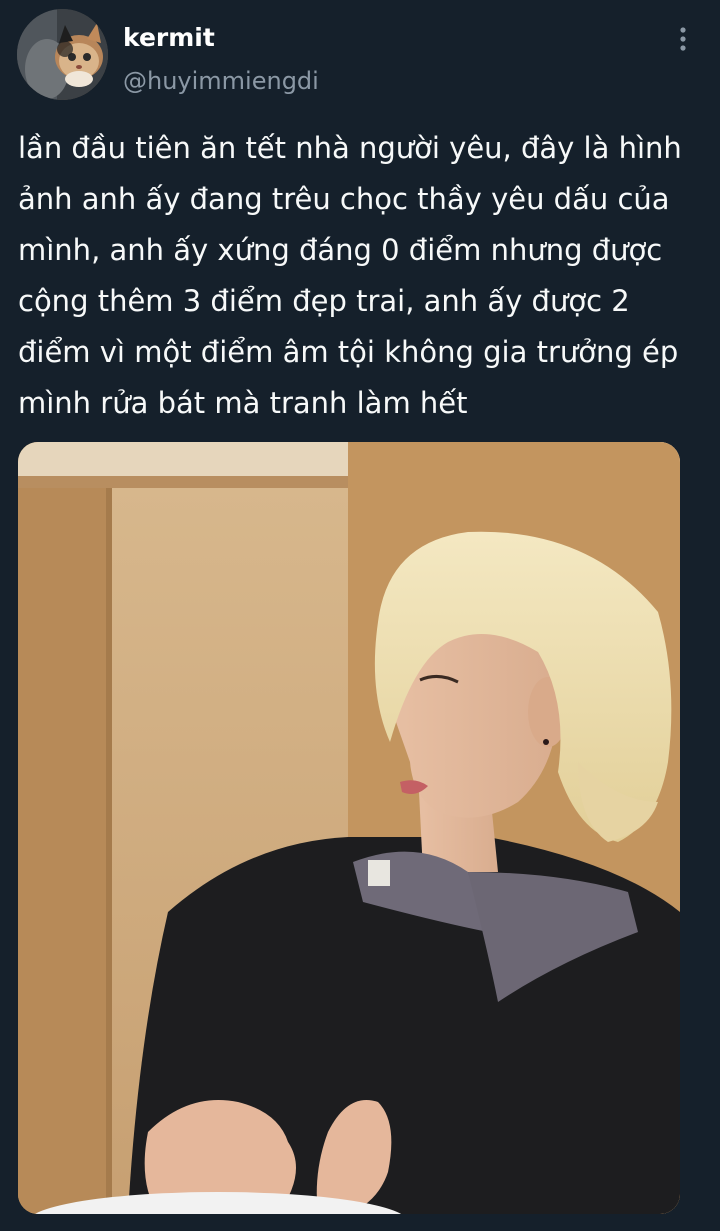 The image size is (720, 1231). I want to click on more-options-button, so click(683, 39).